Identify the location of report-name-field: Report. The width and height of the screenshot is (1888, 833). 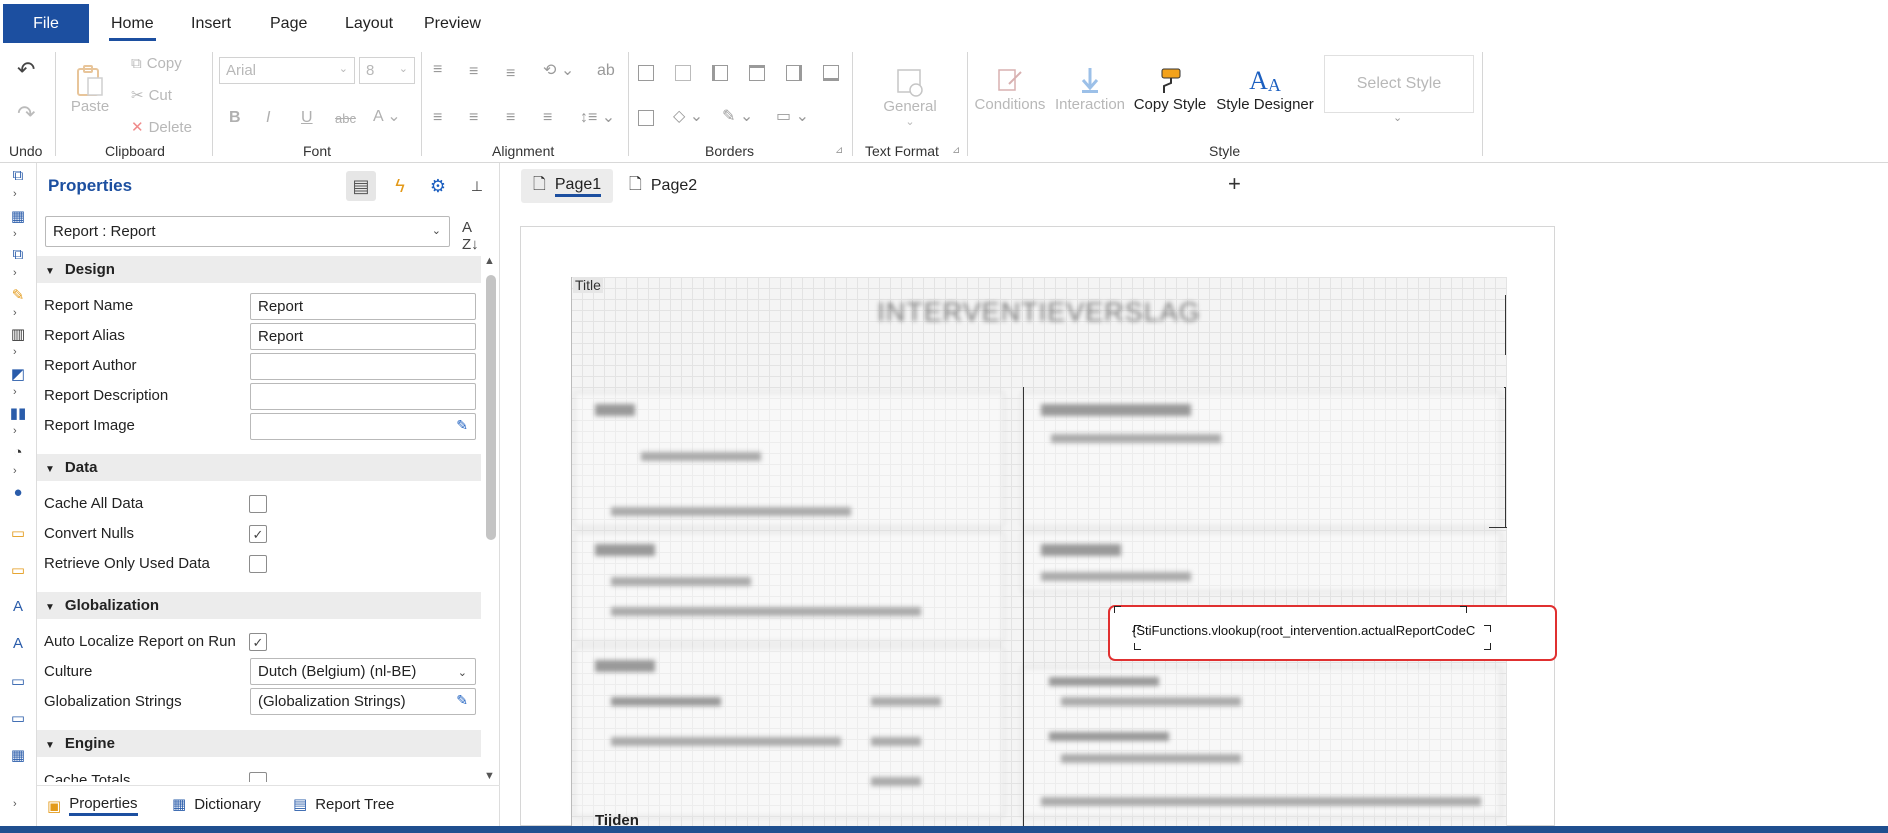
(363, 306).